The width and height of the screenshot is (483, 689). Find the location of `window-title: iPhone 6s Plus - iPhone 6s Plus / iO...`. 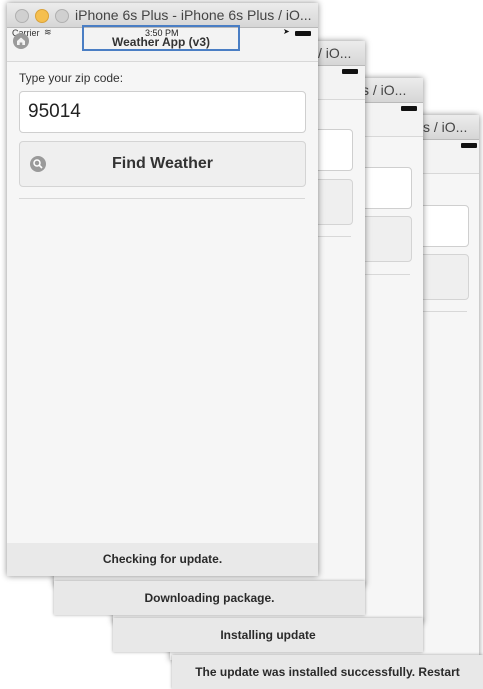

window-title: iPhone 6s Plus - iPhone 6s Plus / iO... is located at coordinates (193, 15).